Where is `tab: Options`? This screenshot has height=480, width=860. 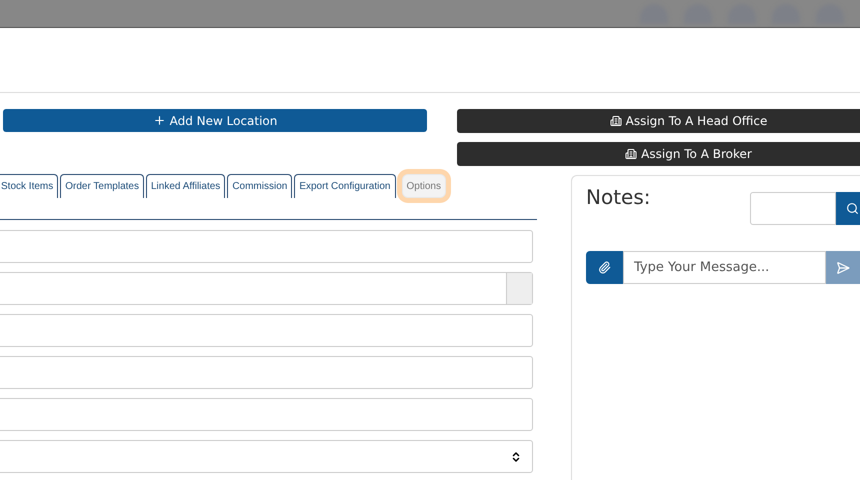
tab: Options is located at coordinates (424, 186).